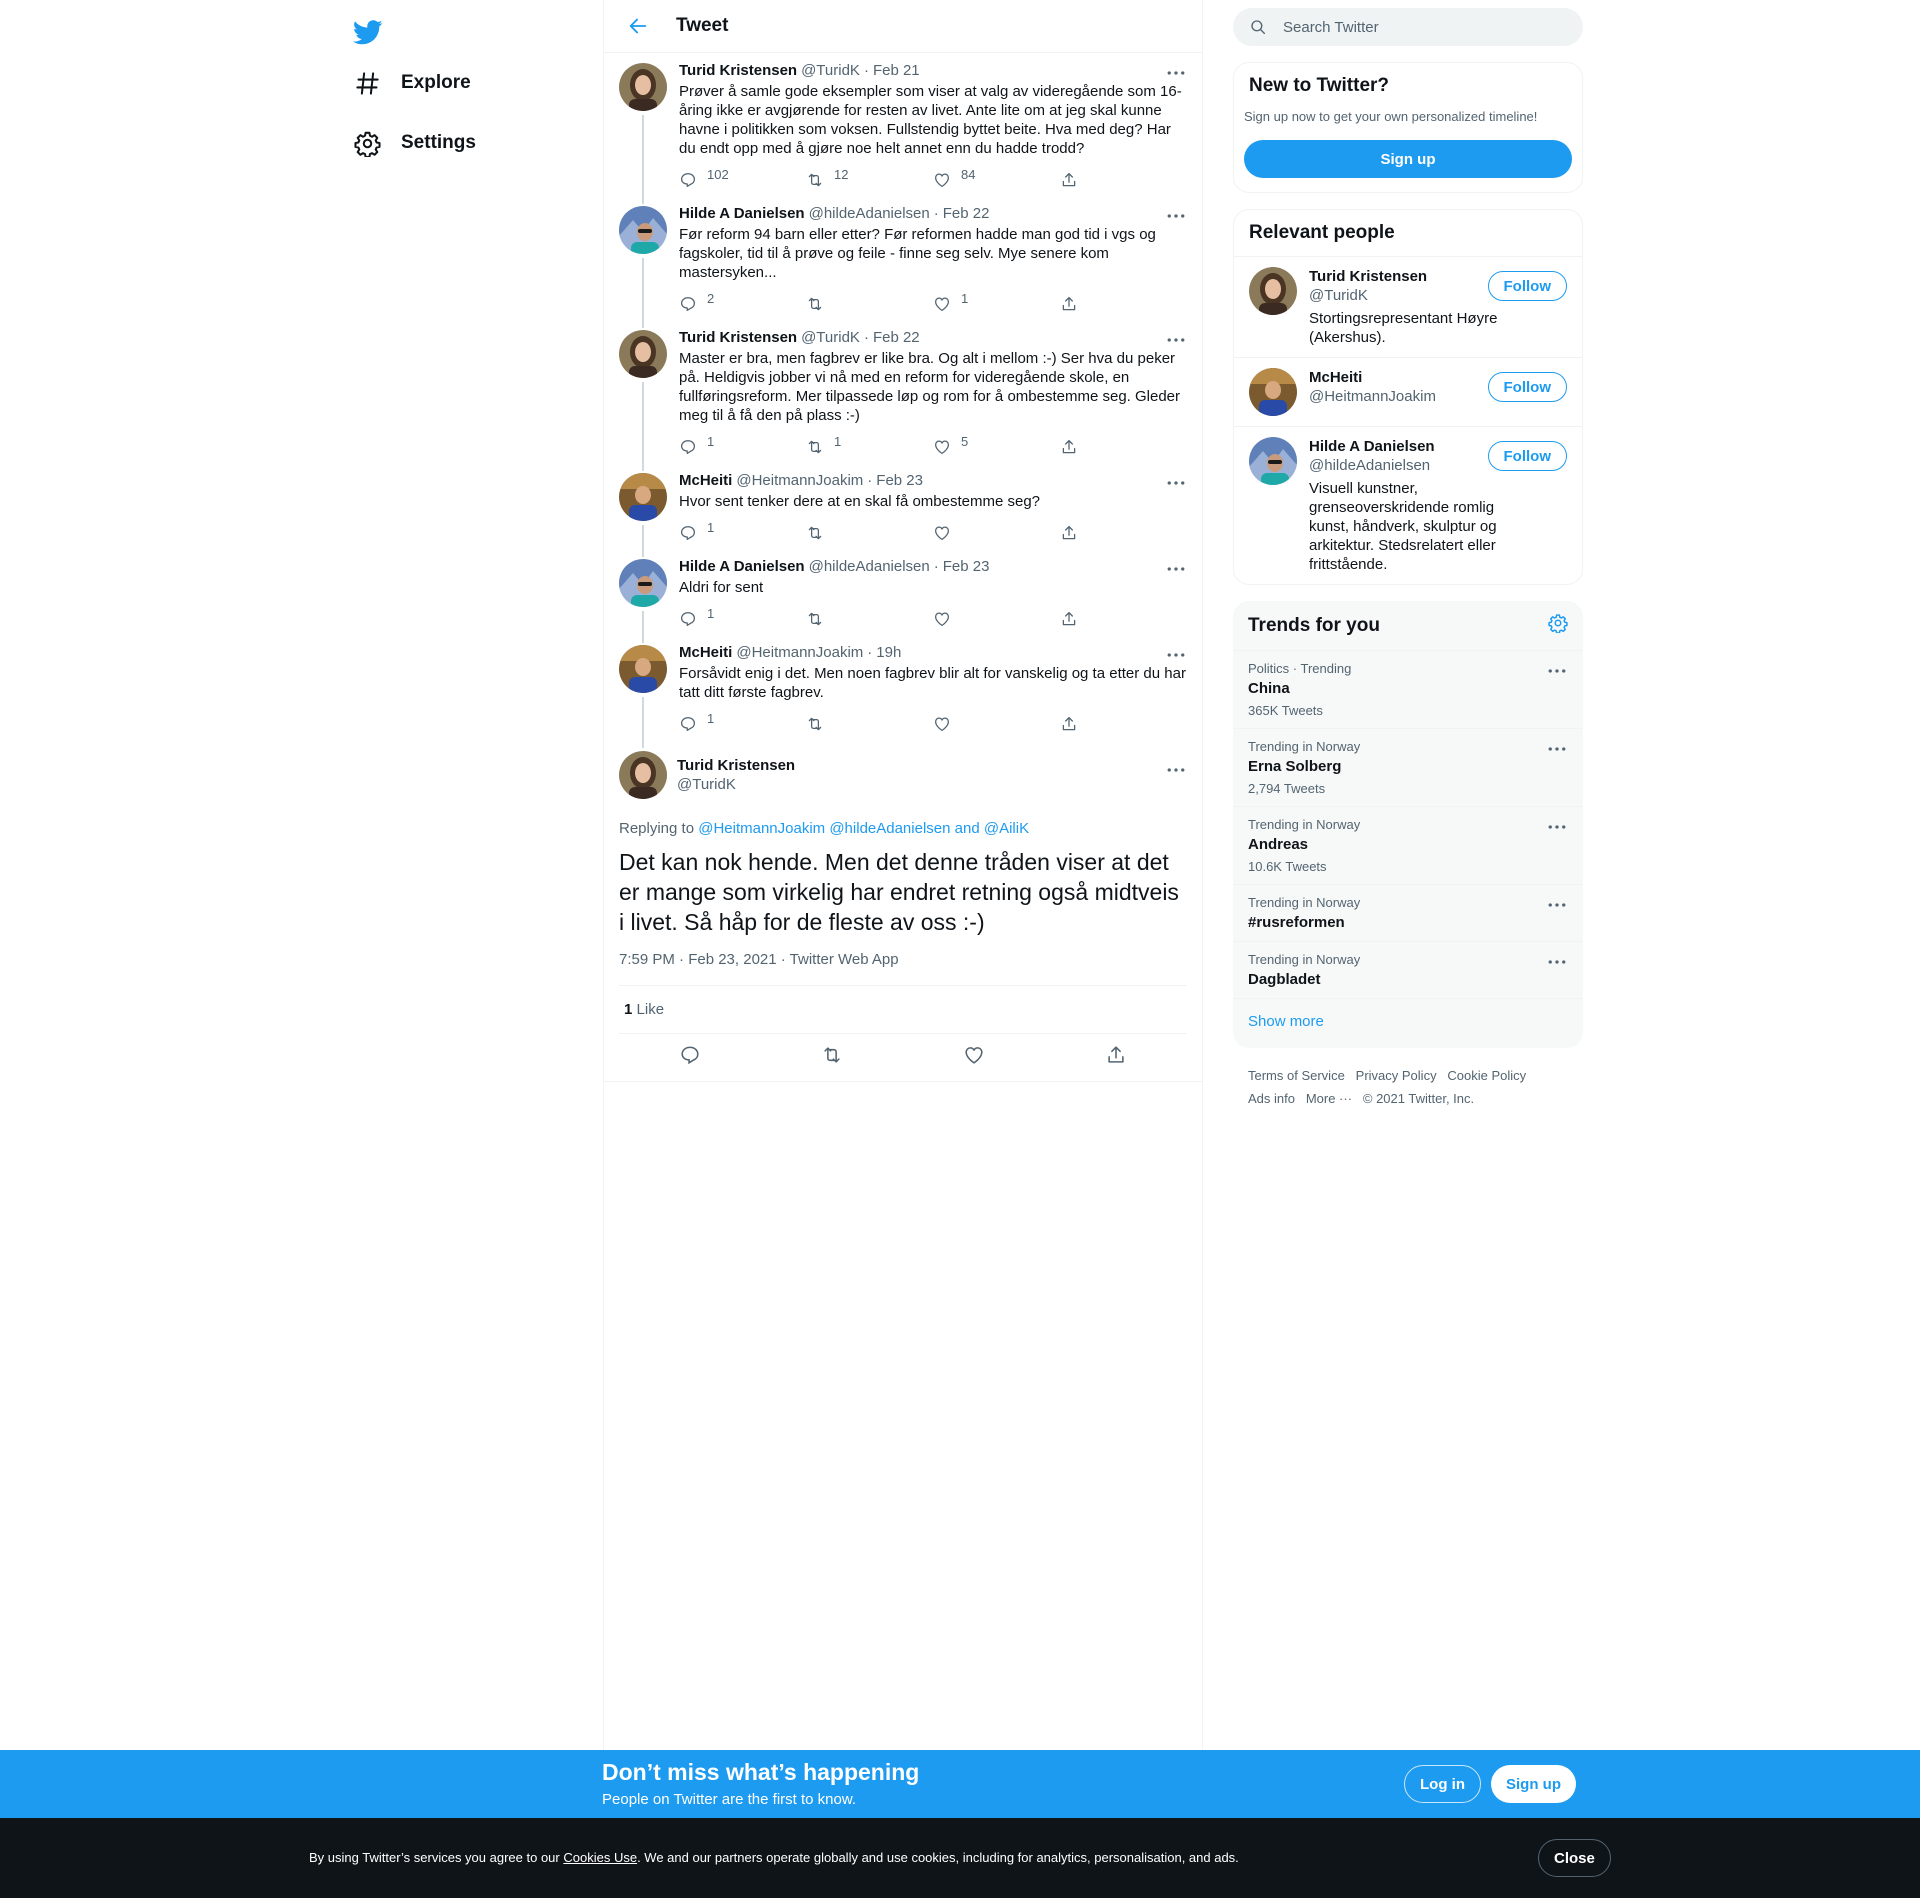 This screenshot has width=1920, height=1898. What do you see at coordinates (996, 302) in the screenshot?
I see `like-button: 1` at bounding box center [996, 302].